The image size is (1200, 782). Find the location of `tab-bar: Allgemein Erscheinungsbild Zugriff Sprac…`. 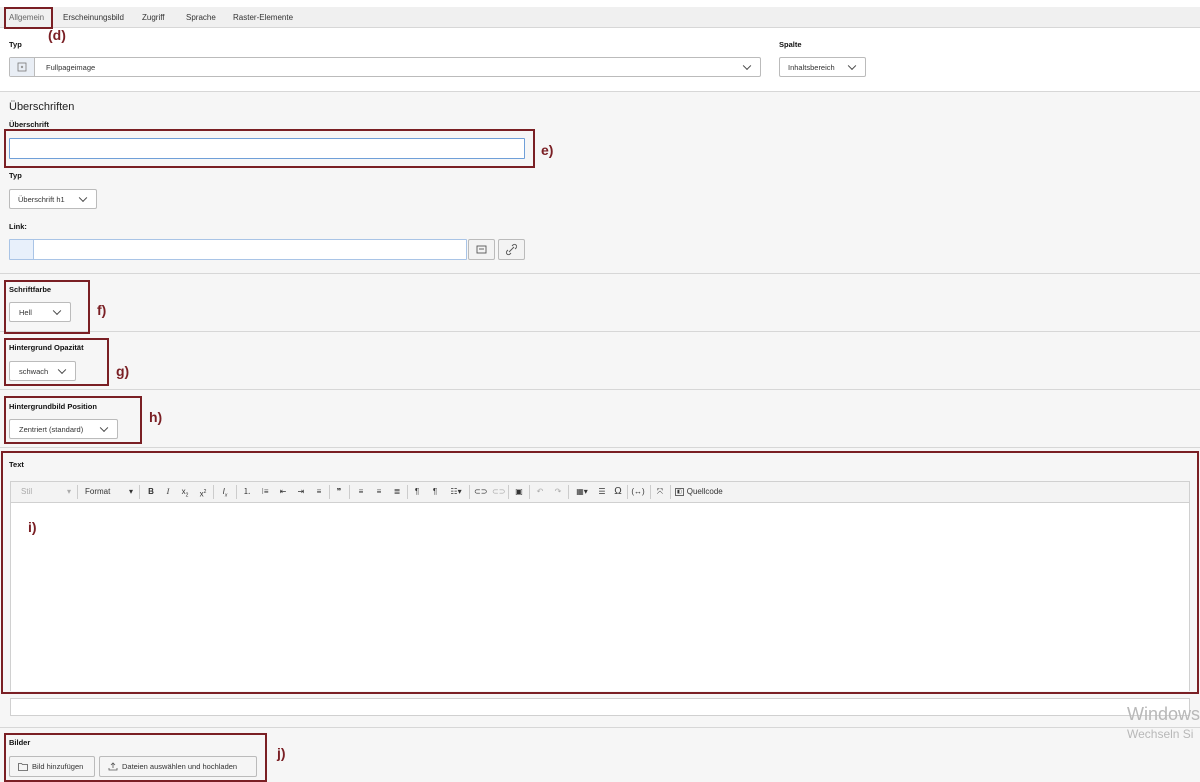

tab-bar: Allgemein Erscheinungsbild Zugriff Sprac… is located at coordinates (600, 17).